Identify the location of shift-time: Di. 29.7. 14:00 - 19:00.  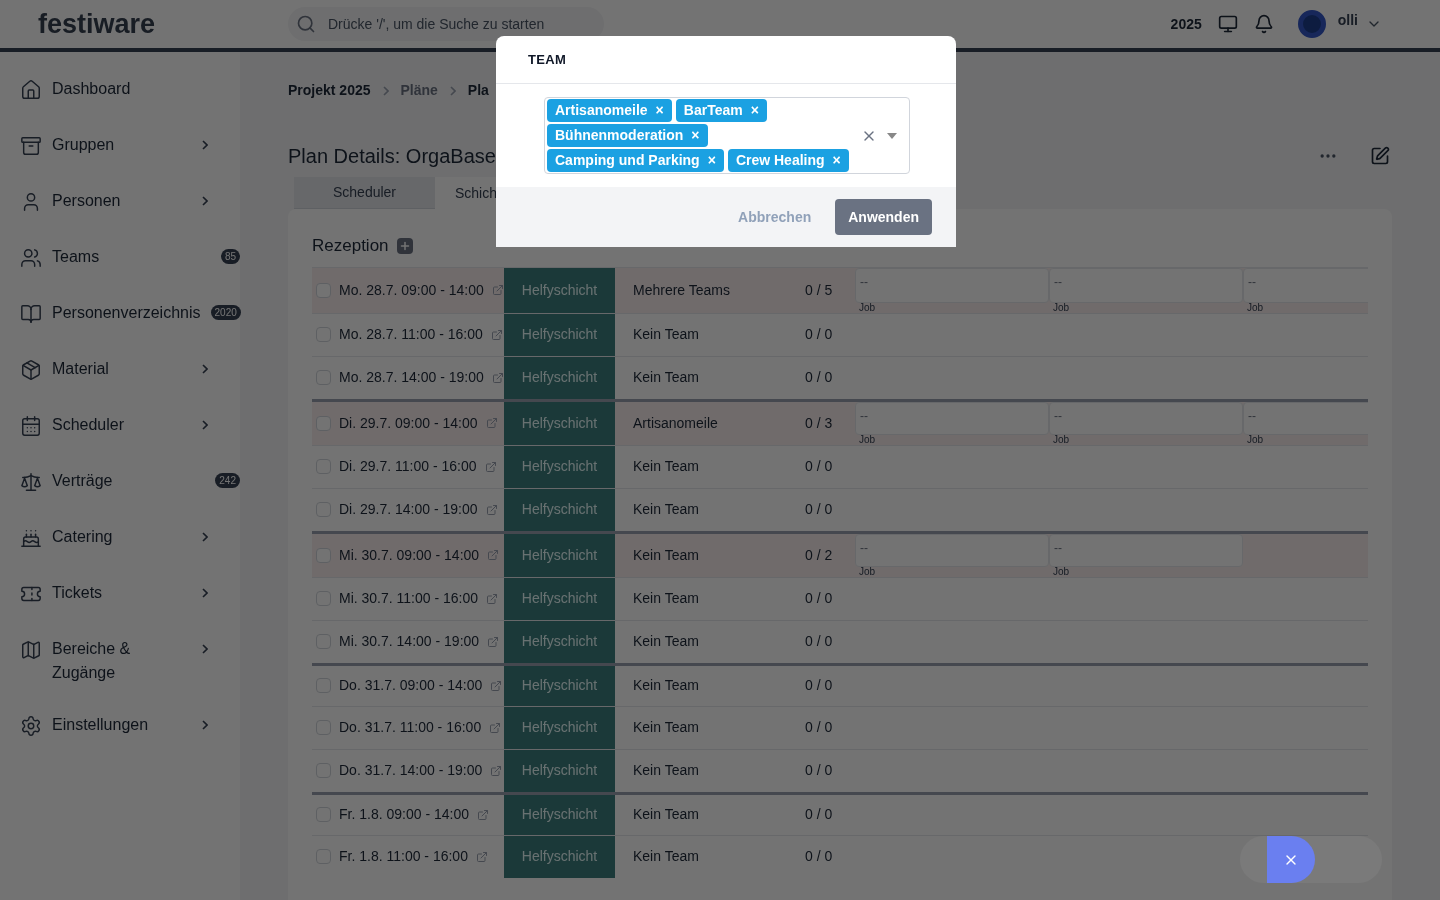
(408, 509).